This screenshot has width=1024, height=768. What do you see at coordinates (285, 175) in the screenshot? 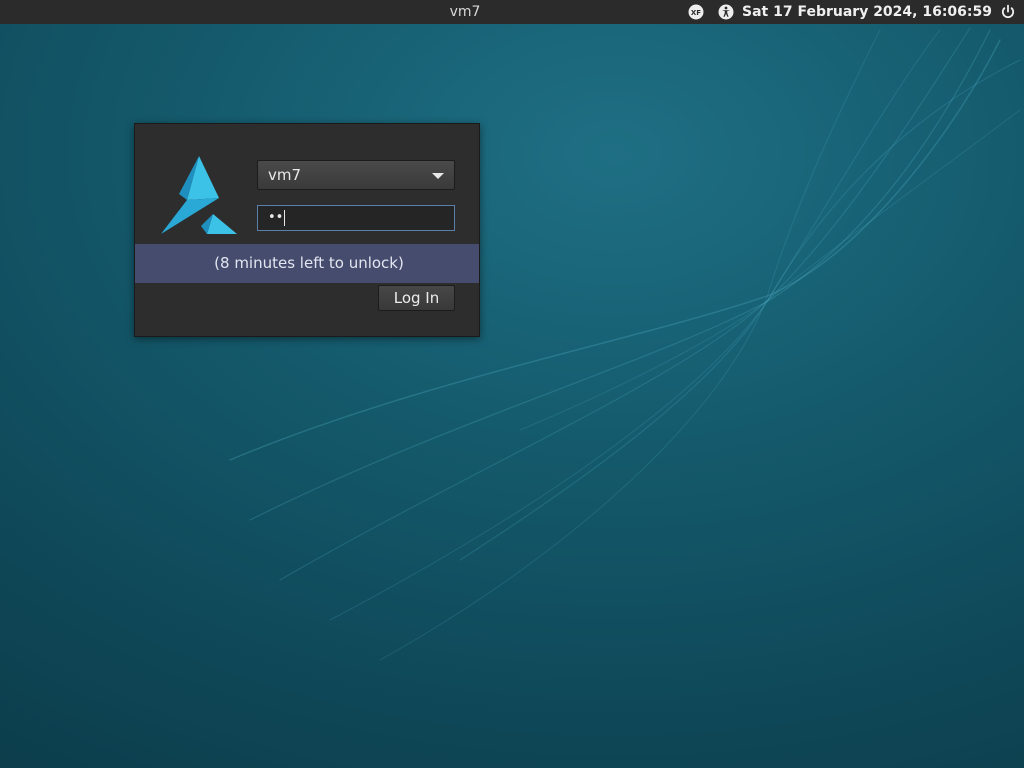
I see `user-select-value: vm7` at bounding box center [285, 175].